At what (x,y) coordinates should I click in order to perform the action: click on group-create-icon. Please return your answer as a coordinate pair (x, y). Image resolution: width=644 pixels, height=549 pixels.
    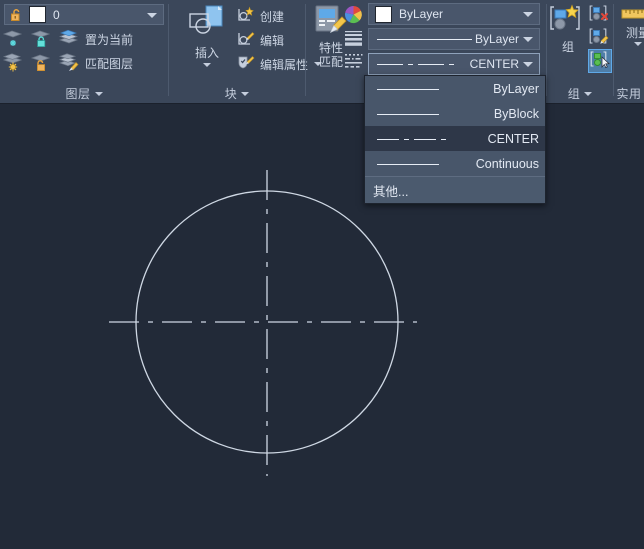
    Looking at the image, I should click on (568, 21).